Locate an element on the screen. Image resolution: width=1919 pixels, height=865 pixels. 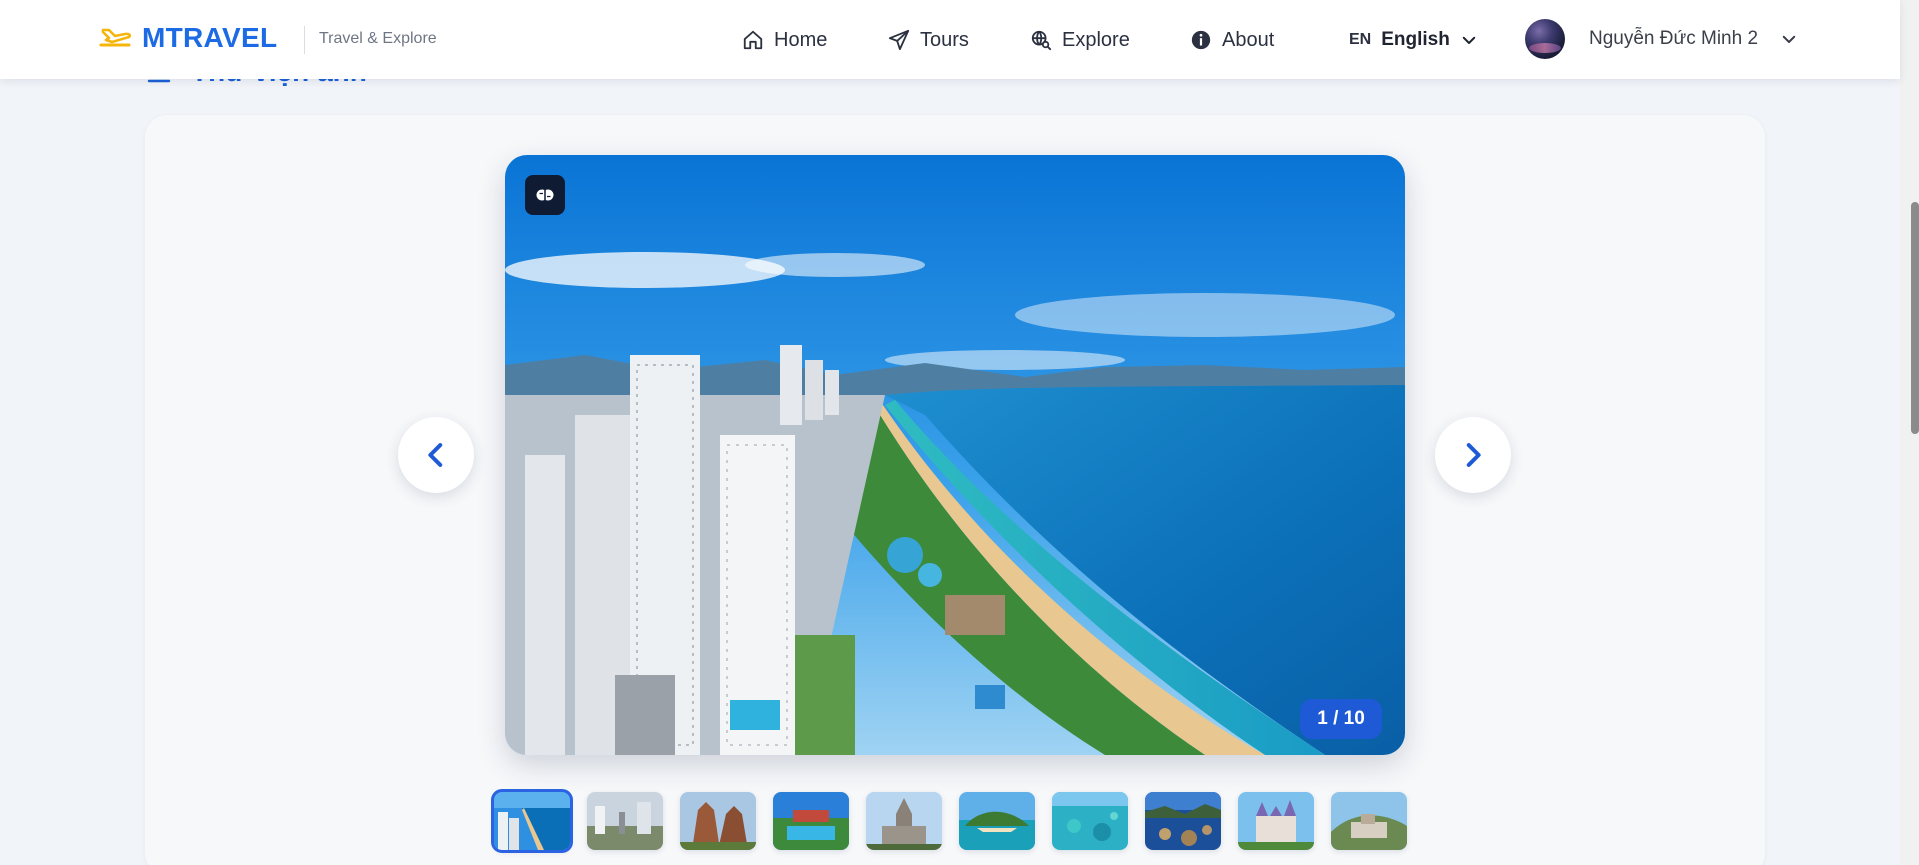
home-icon is located at coordinates (753, 40).